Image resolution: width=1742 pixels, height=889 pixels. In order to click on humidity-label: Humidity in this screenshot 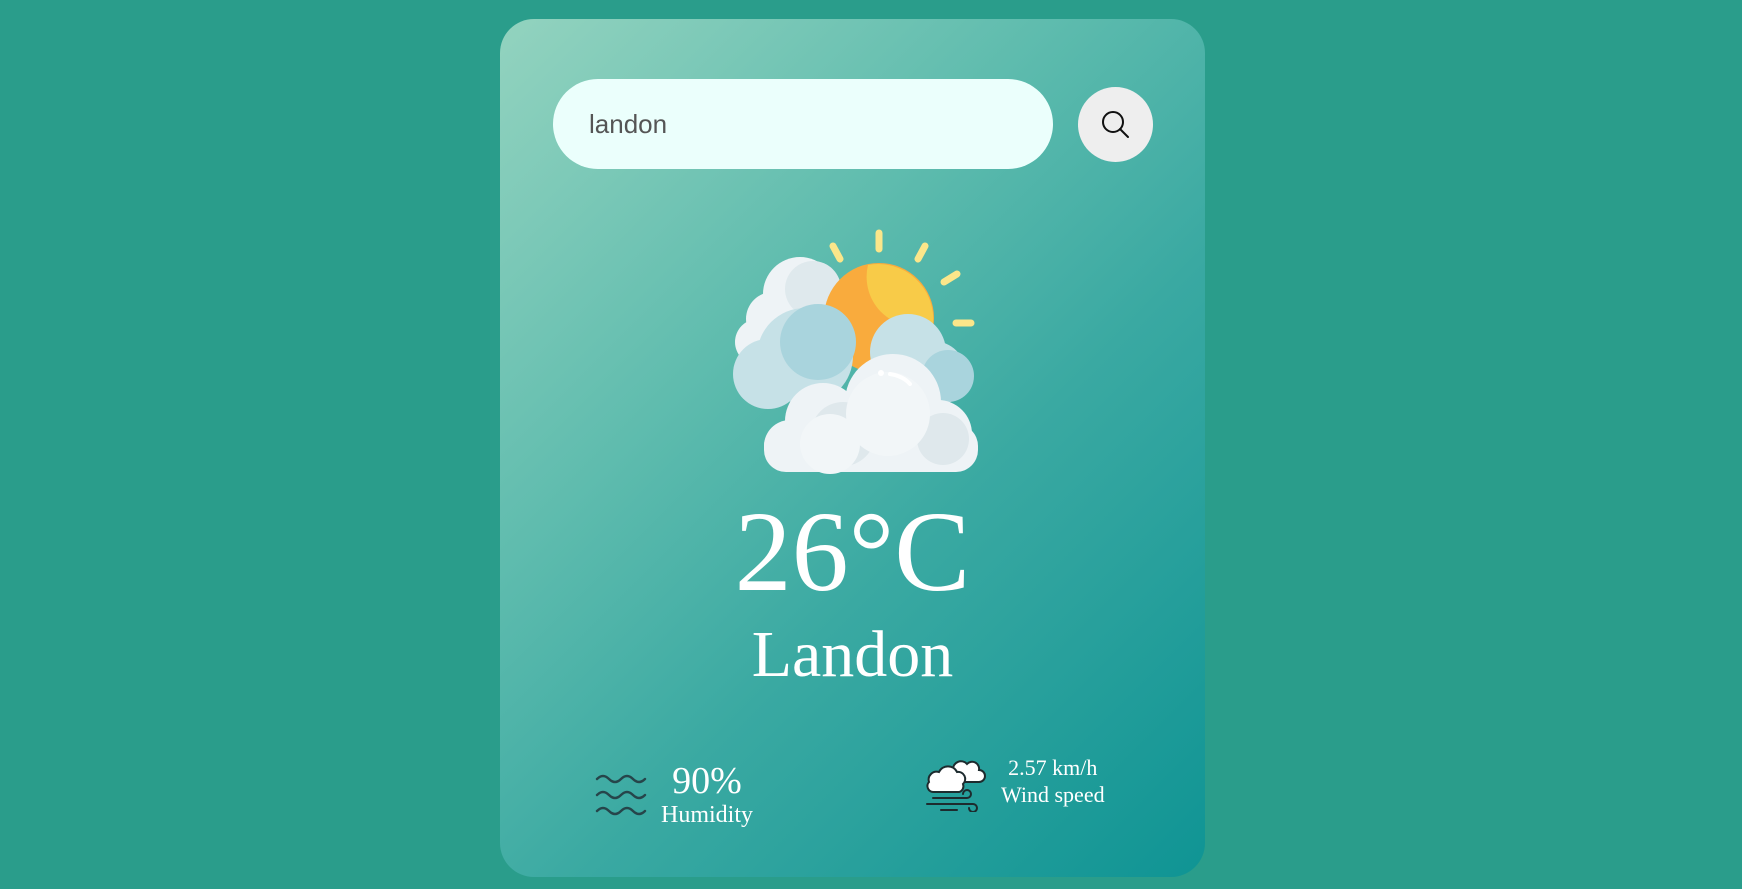, I will do `click(707, 815)`.